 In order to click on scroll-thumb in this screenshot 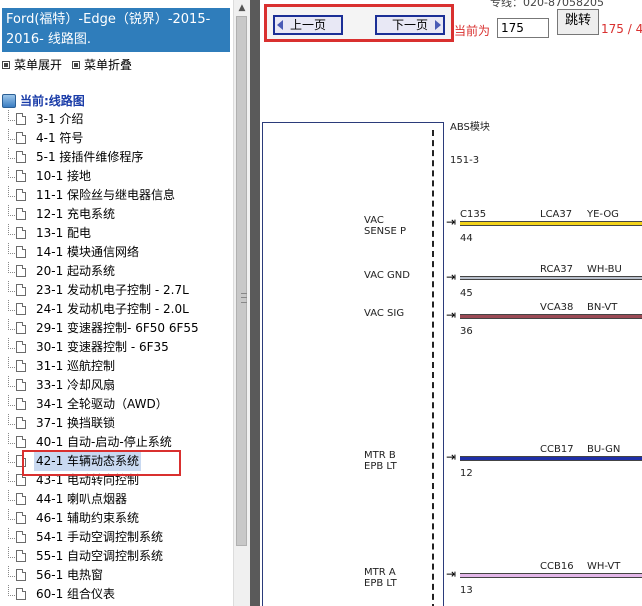, I will do `click(241, 281)`.